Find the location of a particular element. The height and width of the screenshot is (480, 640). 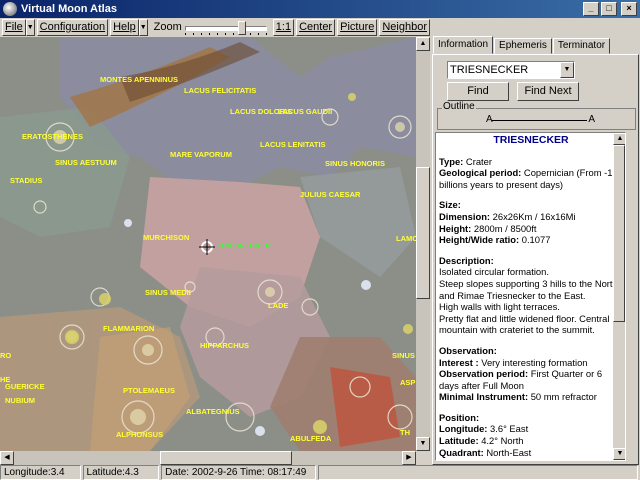

map-label: ERATOSTHENES is located at coordinates (52, 136).